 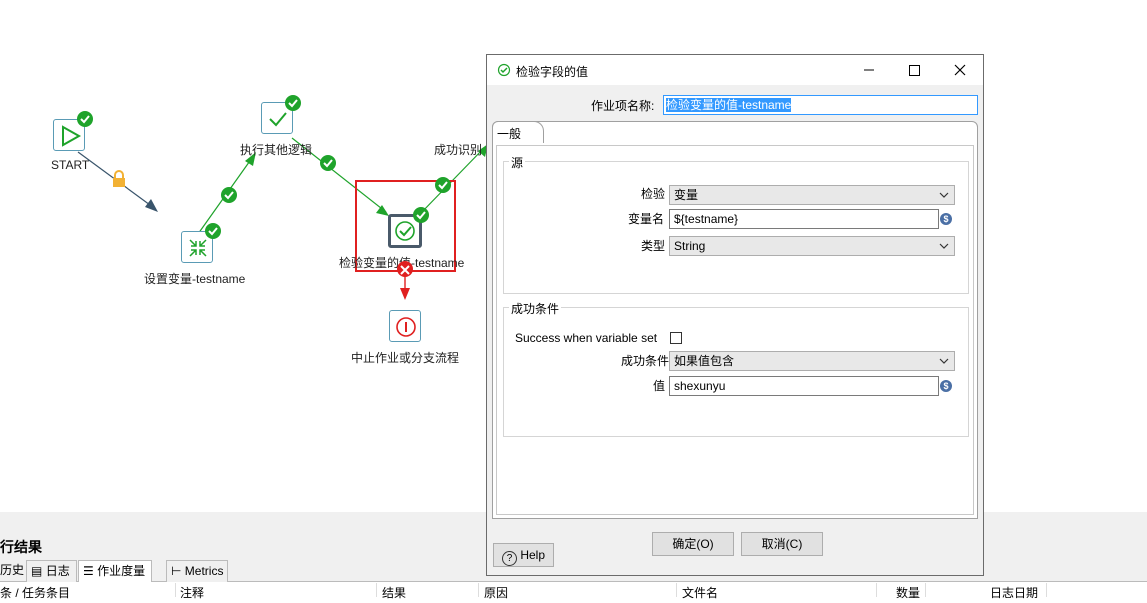 I want to click on ok-button: 确定(O), so click(x=693, y=544).